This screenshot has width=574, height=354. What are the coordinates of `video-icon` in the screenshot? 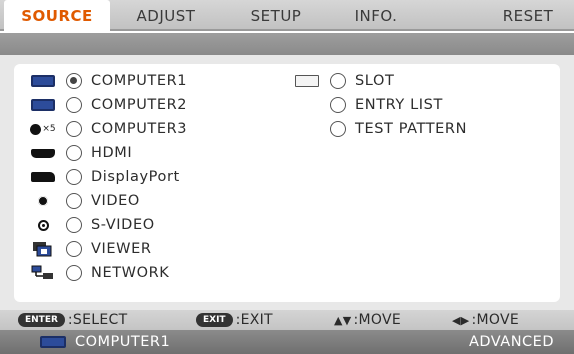 It's located at (43, 201).